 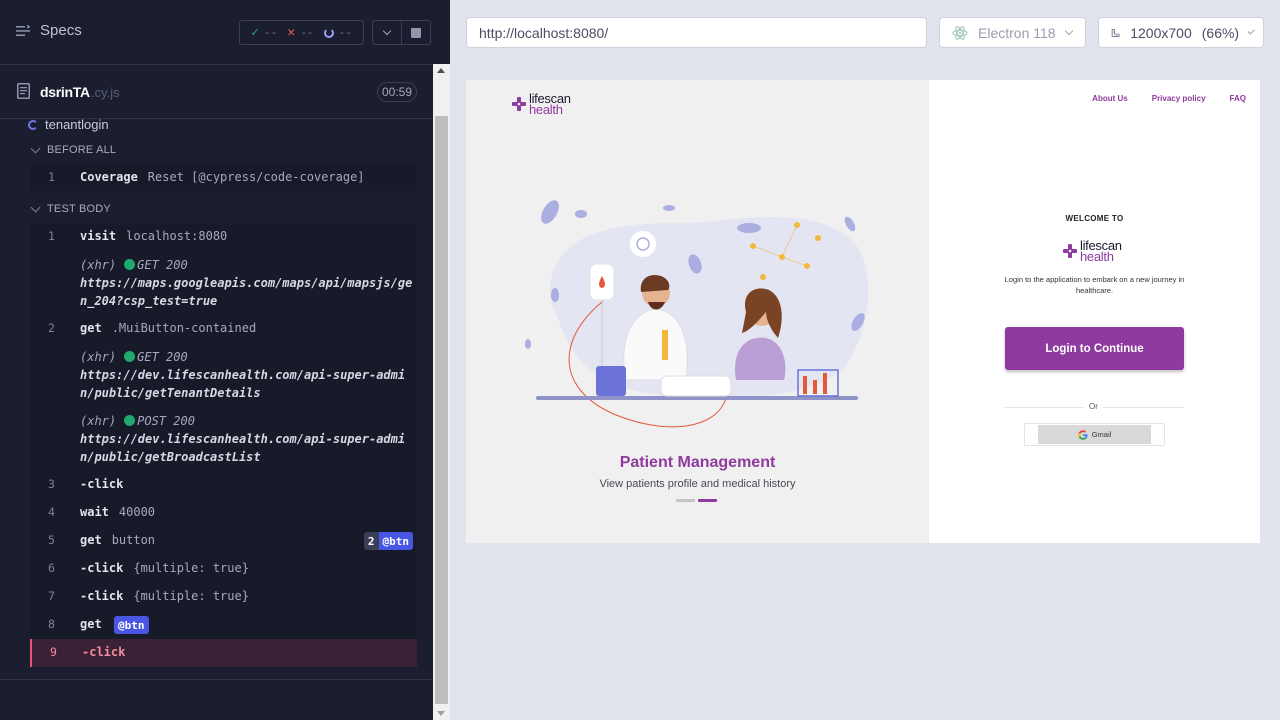 I want to click on login-to-continue-button: Login to Continue, so click(x=1094, y=348).